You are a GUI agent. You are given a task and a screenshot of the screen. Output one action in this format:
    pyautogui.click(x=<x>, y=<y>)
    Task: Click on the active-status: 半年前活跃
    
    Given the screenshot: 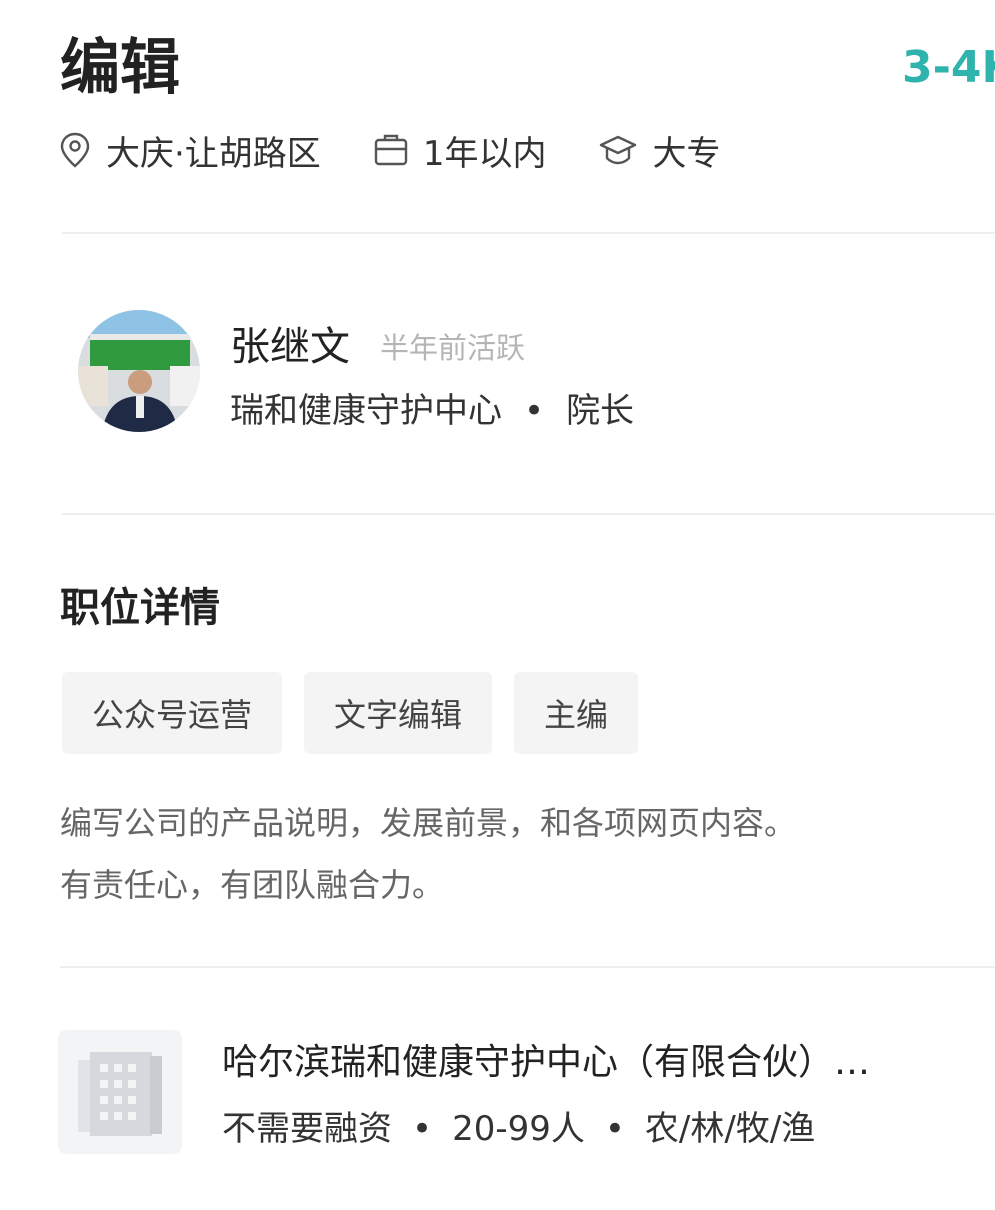 What is the action you would take?
    pyautogui.click(x=453, y=348)
    